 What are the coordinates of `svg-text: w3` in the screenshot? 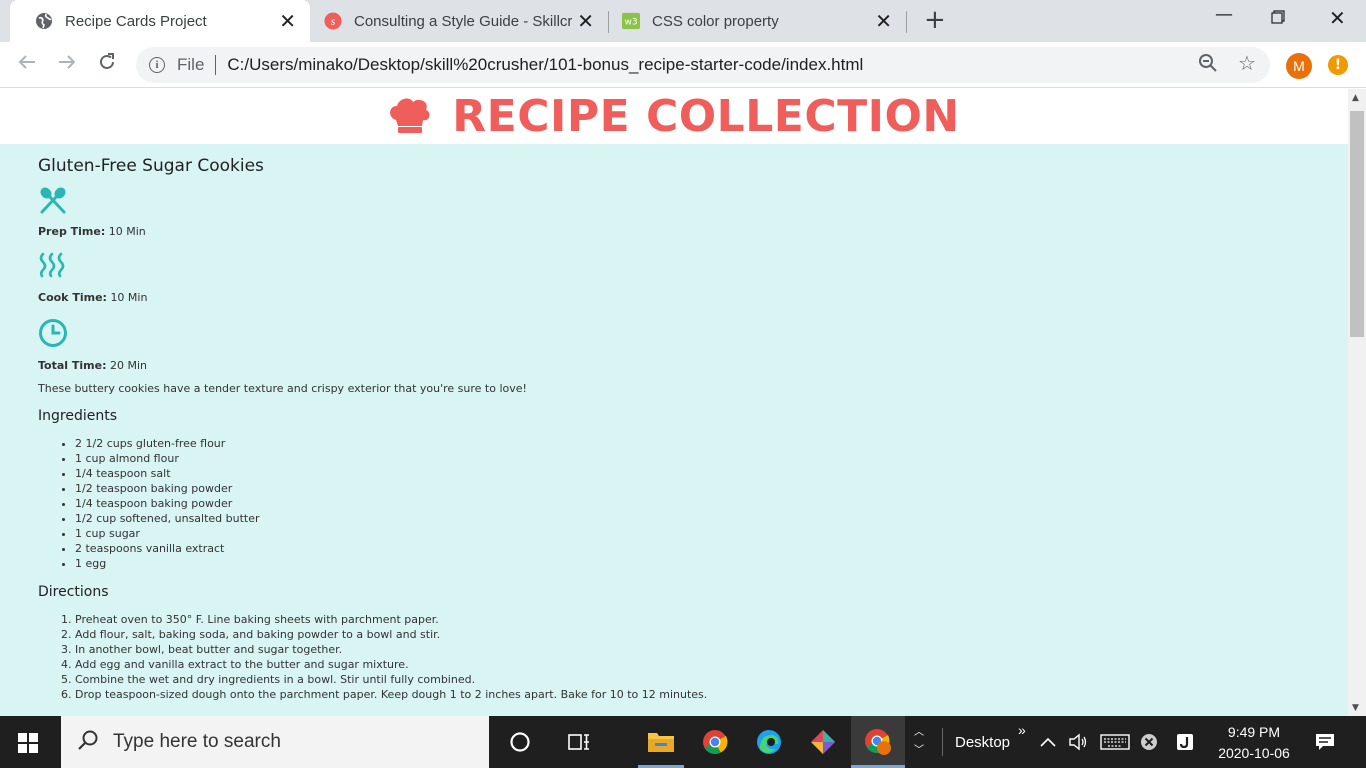 It's located at (630, 23).